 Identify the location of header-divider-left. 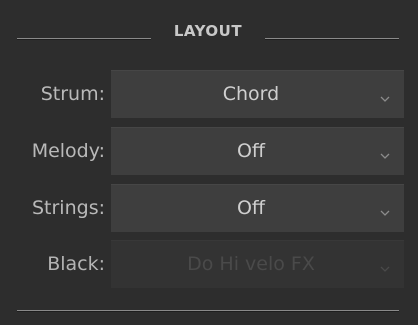
(84, 39).